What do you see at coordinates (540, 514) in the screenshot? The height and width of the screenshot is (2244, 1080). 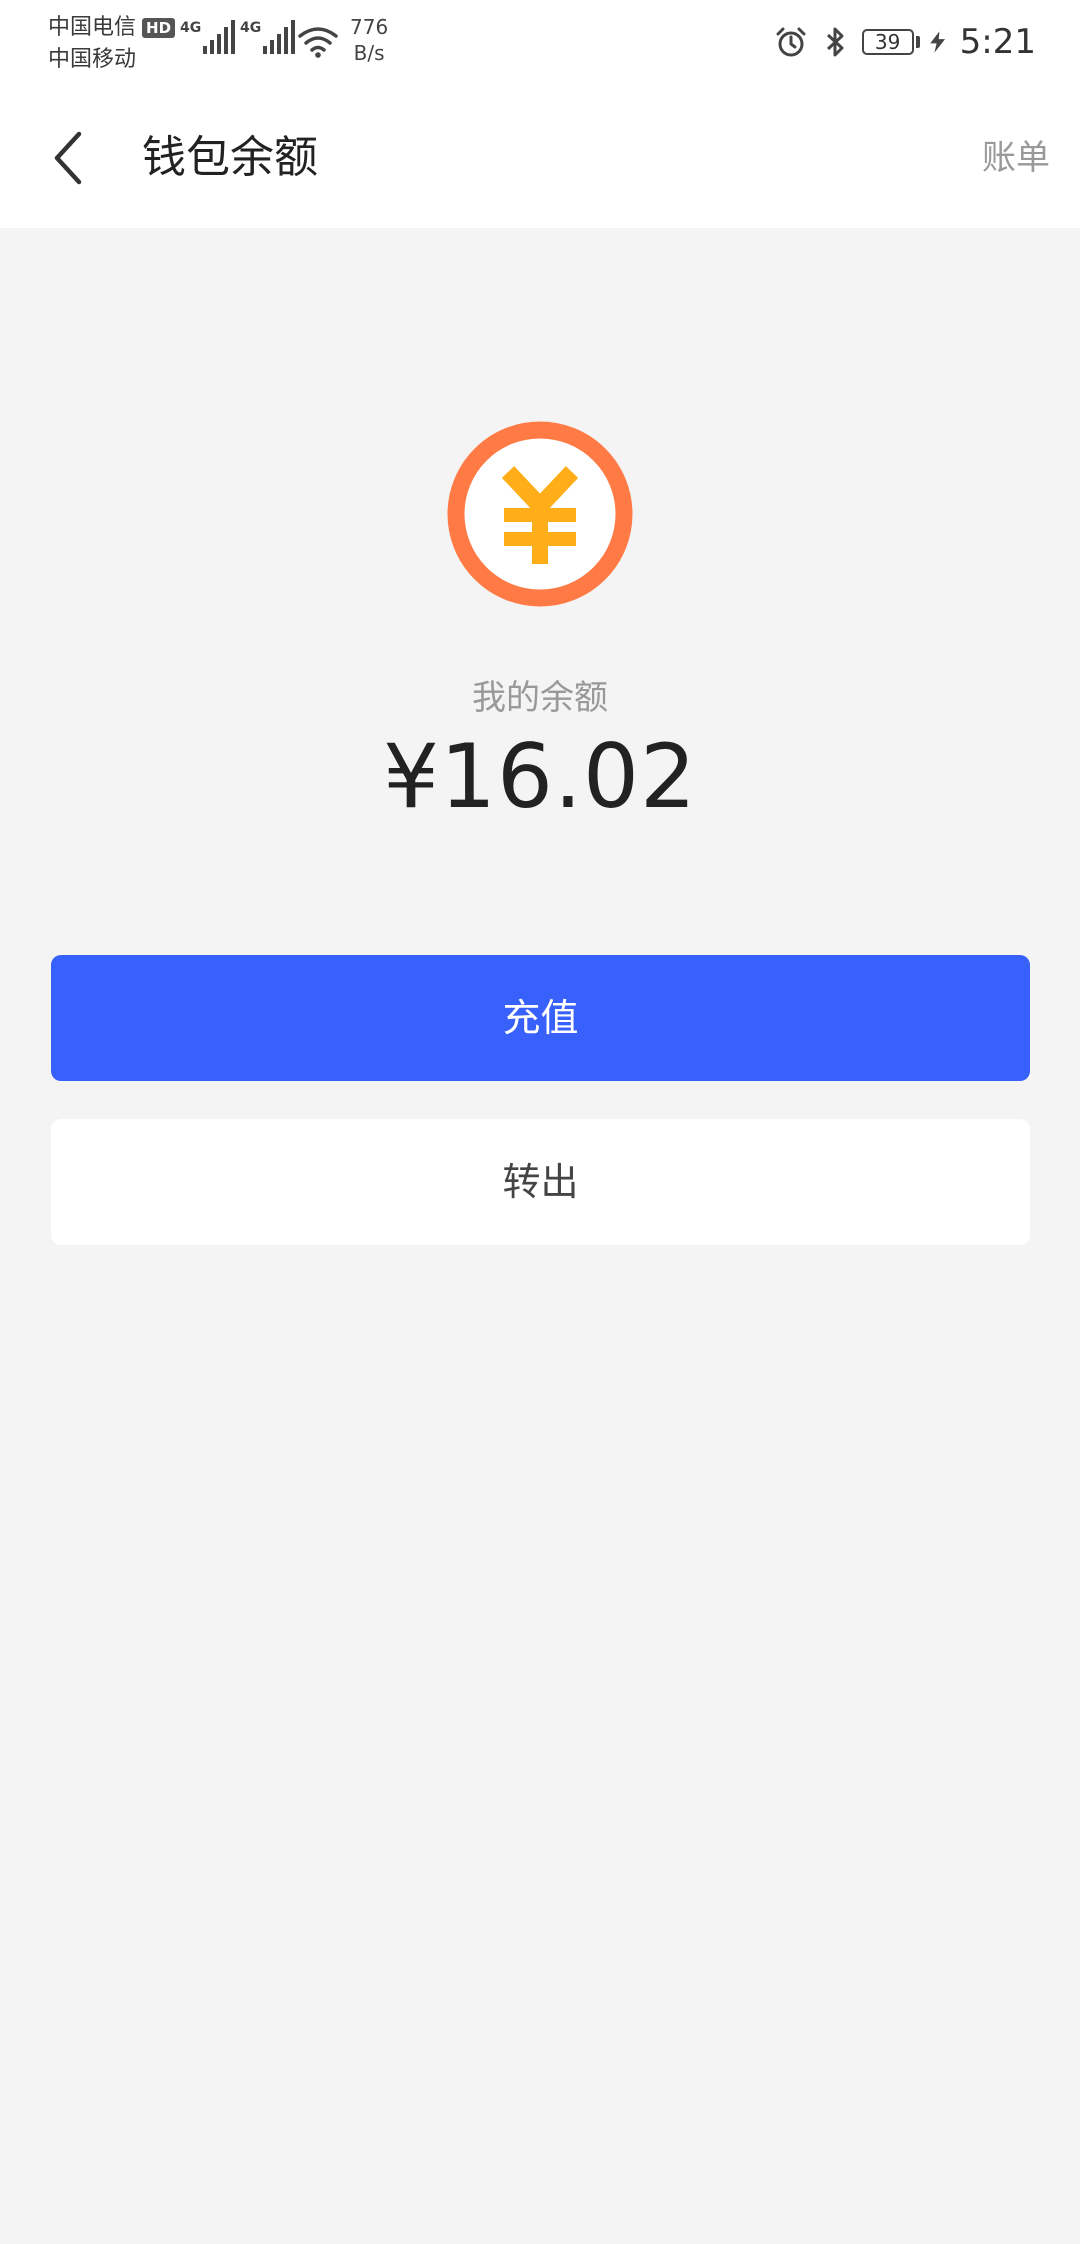 I see `yuan-coin-icon` at bounding box center [540, 514].